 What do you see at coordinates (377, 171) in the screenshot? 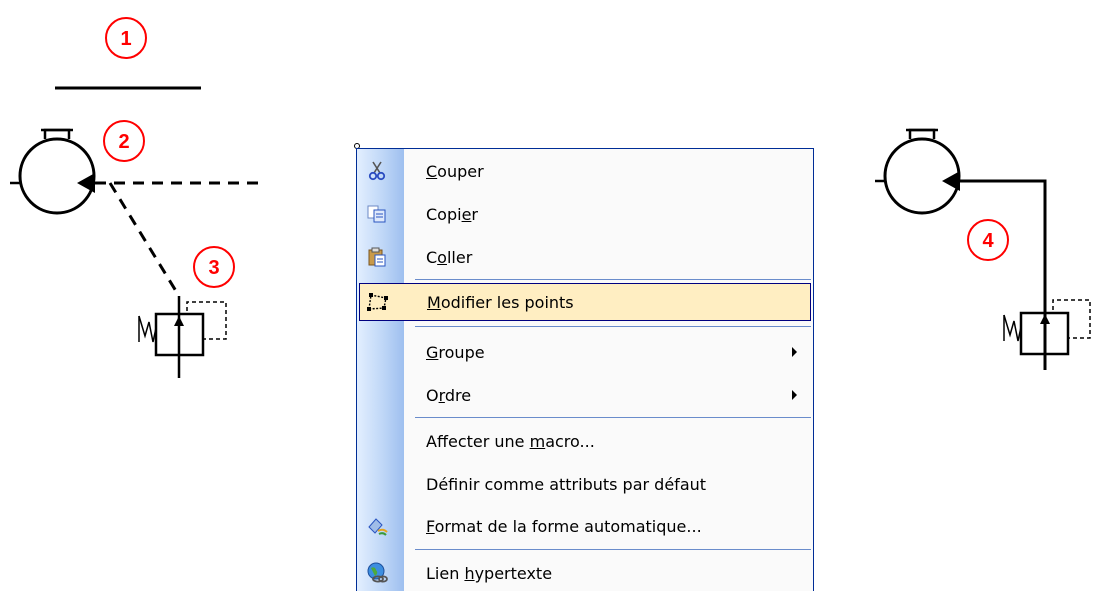
I see `scissors-icon` at bounding box center [377, 171].